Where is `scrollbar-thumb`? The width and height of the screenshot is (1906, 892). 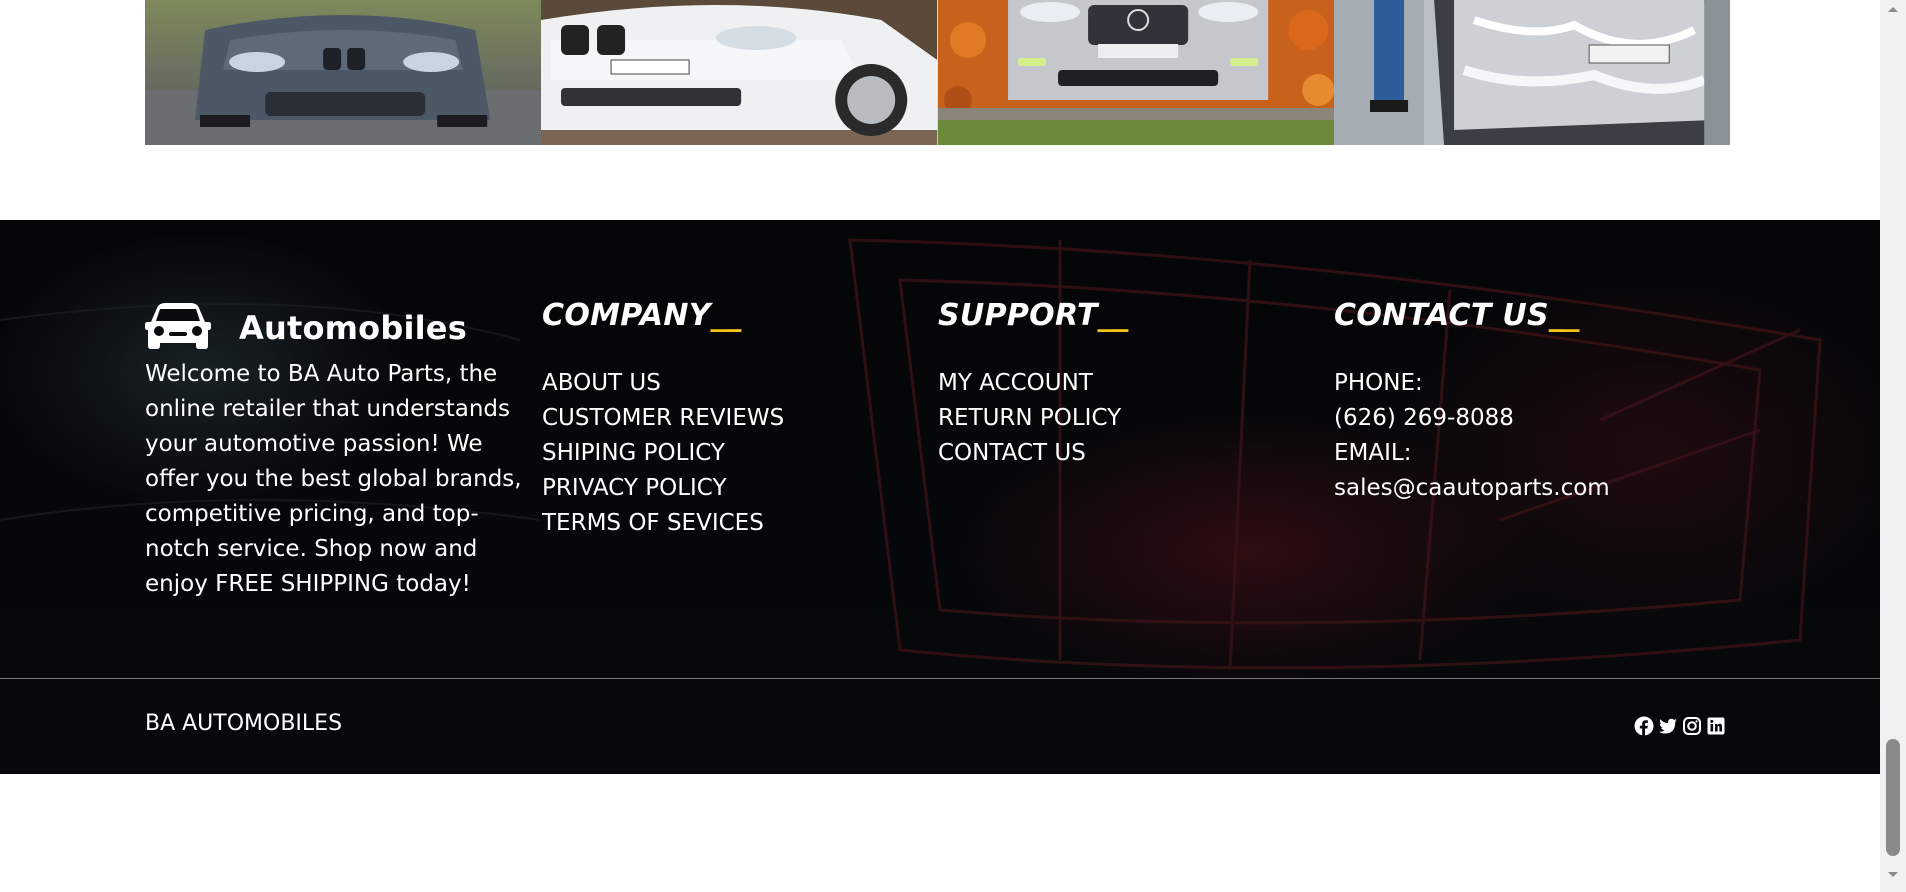
scrollbar-thumb is located at coordinates (1893, 797).